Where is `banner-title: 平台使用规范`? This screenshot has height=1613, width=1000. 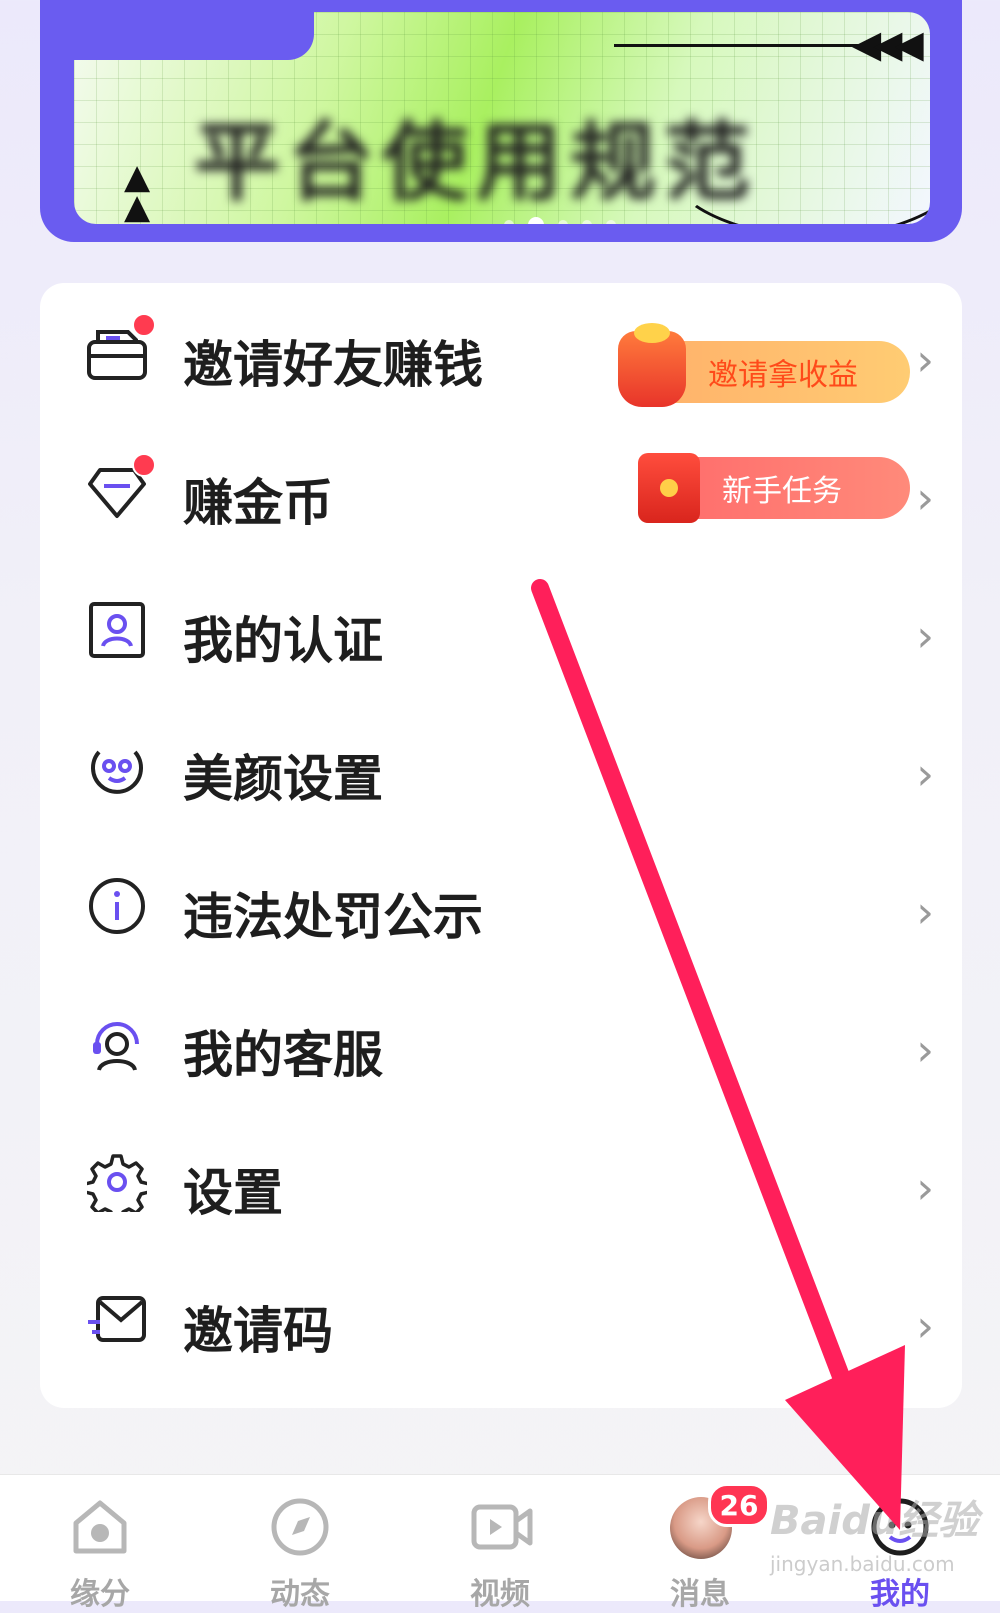 banner-title: 平台使用规范 is located at coordinates (476, 163).